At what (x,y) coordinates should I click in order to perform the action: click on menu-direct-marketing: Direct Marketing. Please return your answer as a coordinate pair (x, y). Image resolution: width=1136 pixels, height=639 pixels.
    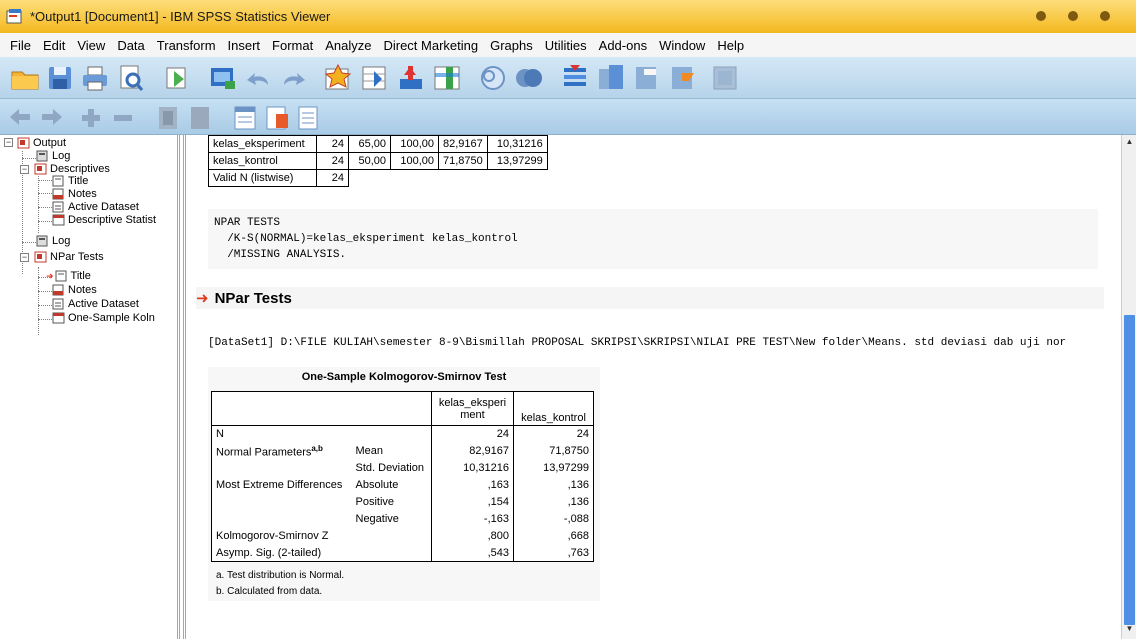
    Looking at the image, I should click on (430, 45).